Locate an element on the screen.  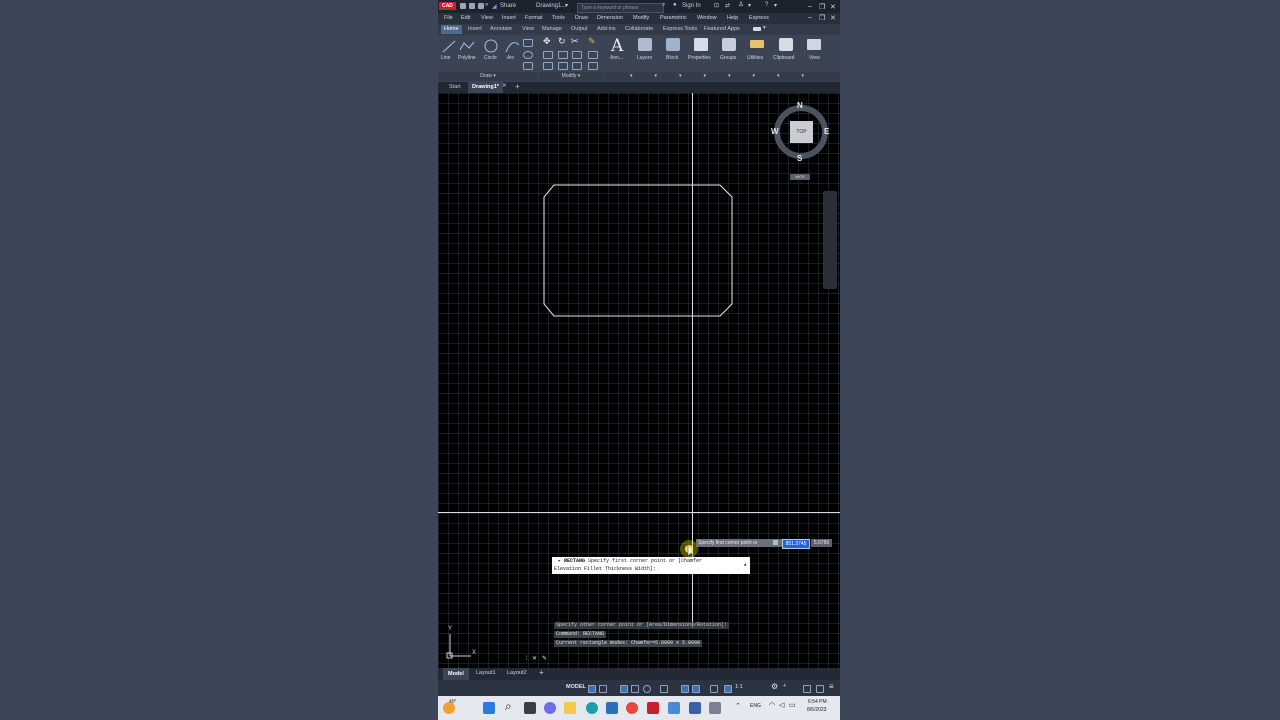
file-explorer-icon is located at coordinates (570, 708).